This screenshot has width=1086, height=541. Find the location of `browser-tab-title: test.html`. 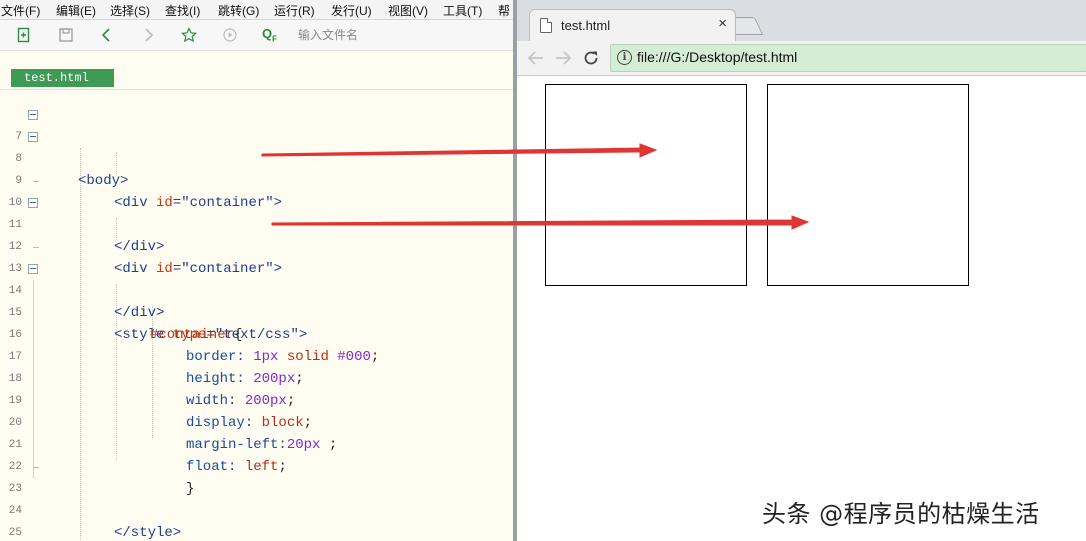

browser-tab-title: test.html is located at coordinates (586, 25).